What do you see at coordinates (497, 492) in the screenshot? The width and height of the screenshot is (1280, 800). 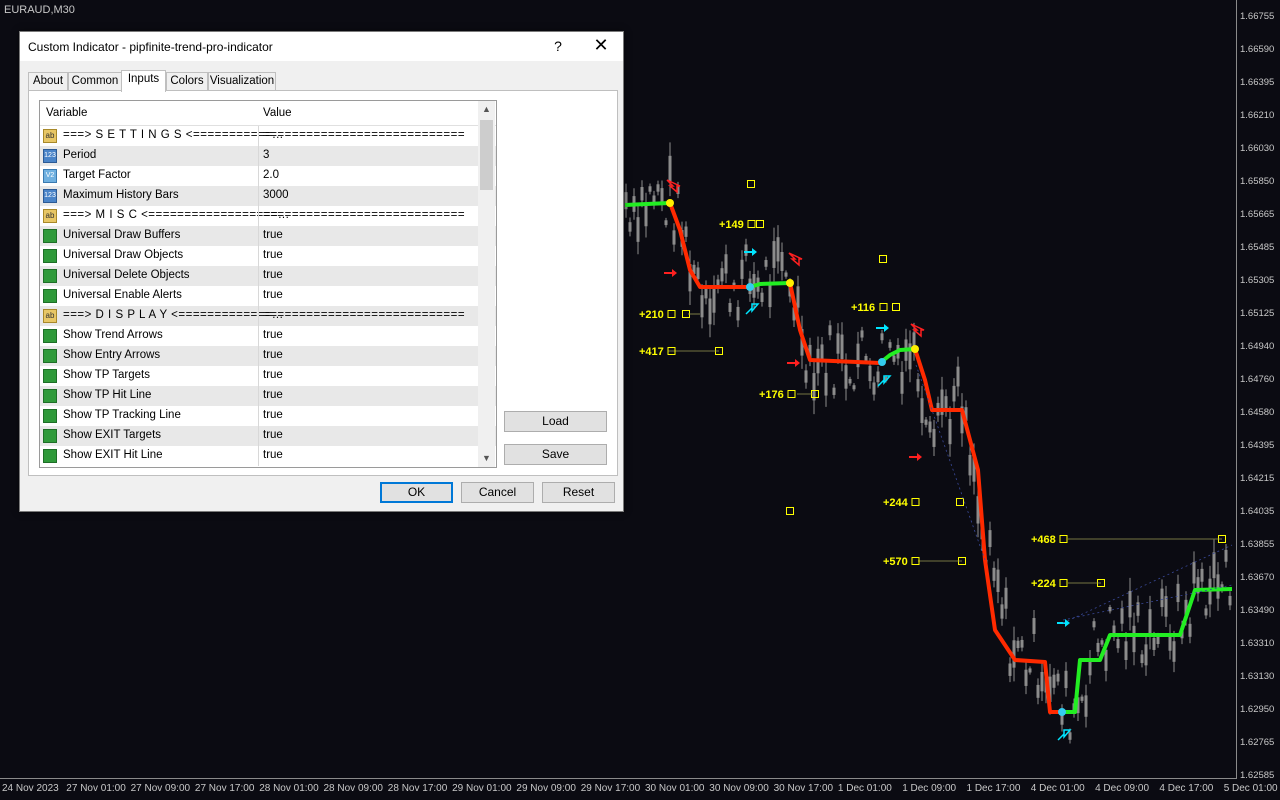 I see `cancel-button: Cancel` at bounding box center [497, 492].